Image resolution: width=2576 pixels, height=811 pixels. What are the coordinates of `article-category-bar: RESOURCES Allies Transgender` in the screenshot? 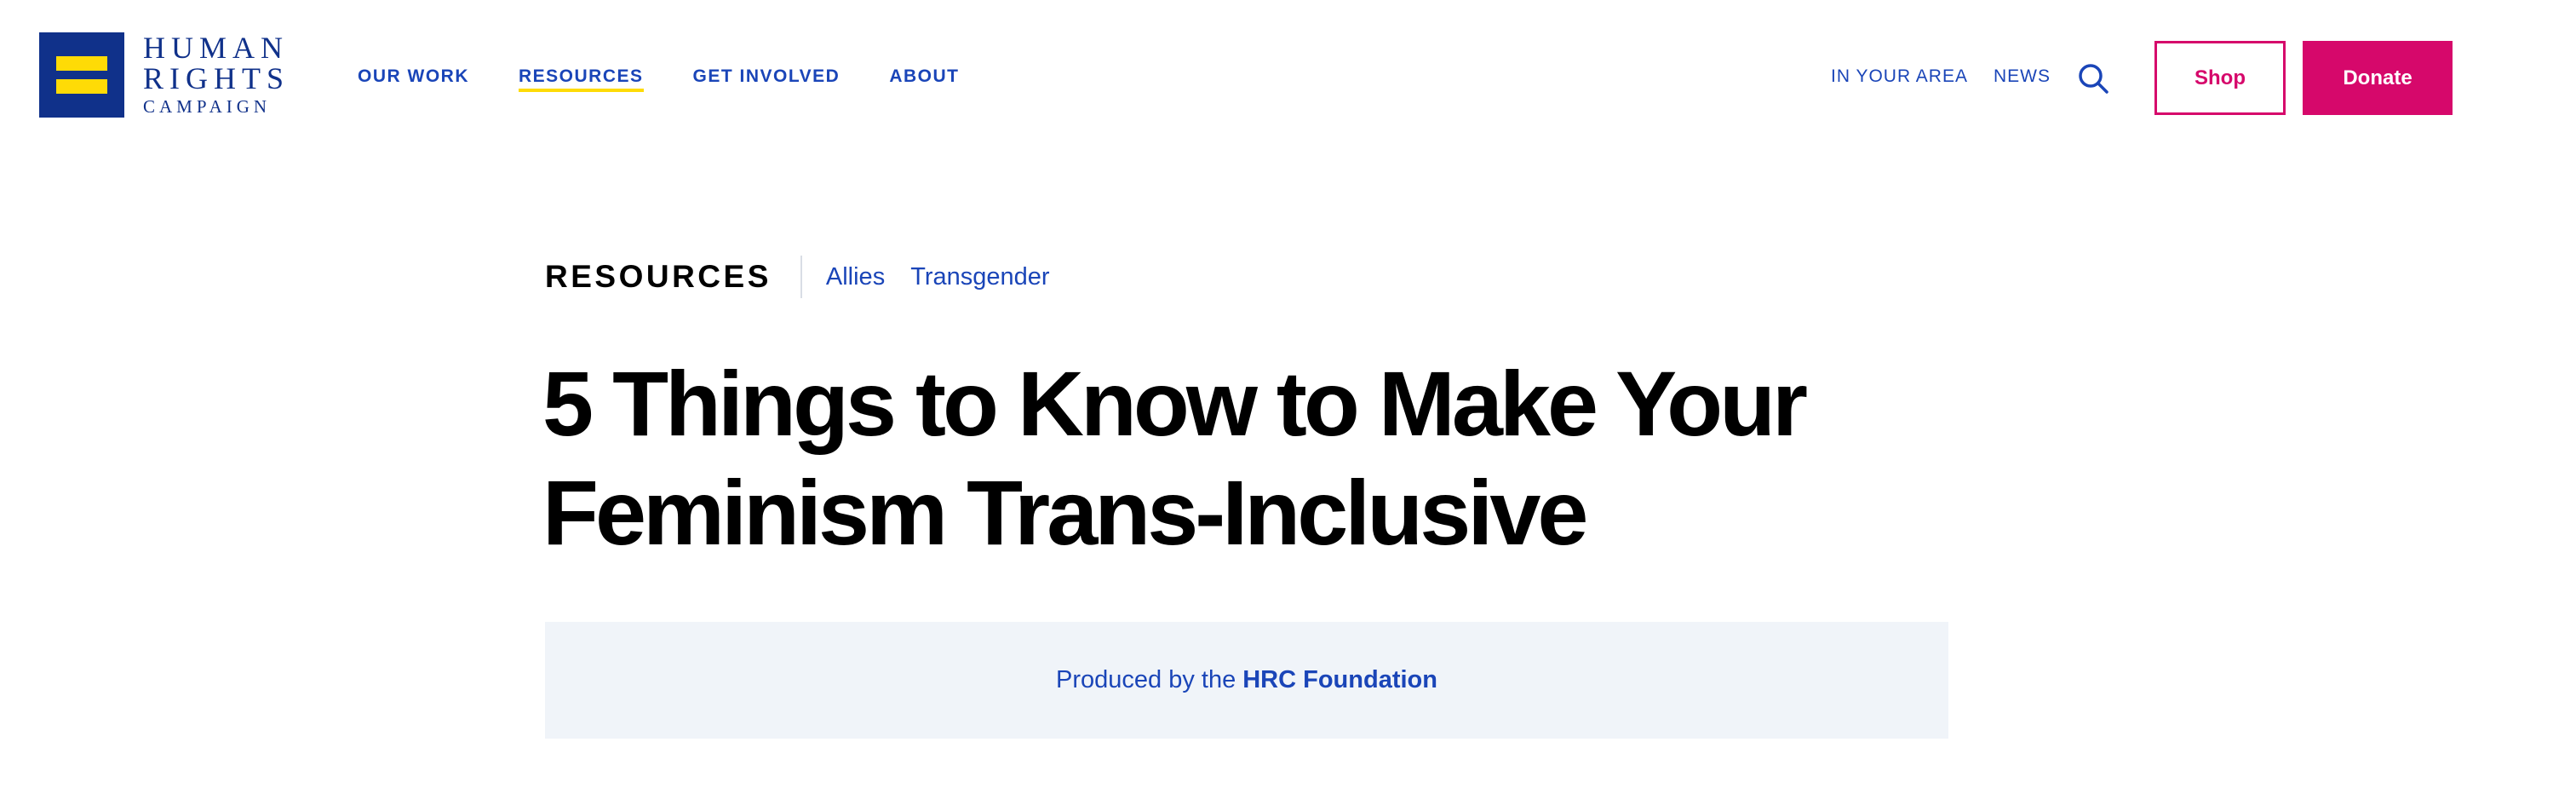 It's located at (810, 277).